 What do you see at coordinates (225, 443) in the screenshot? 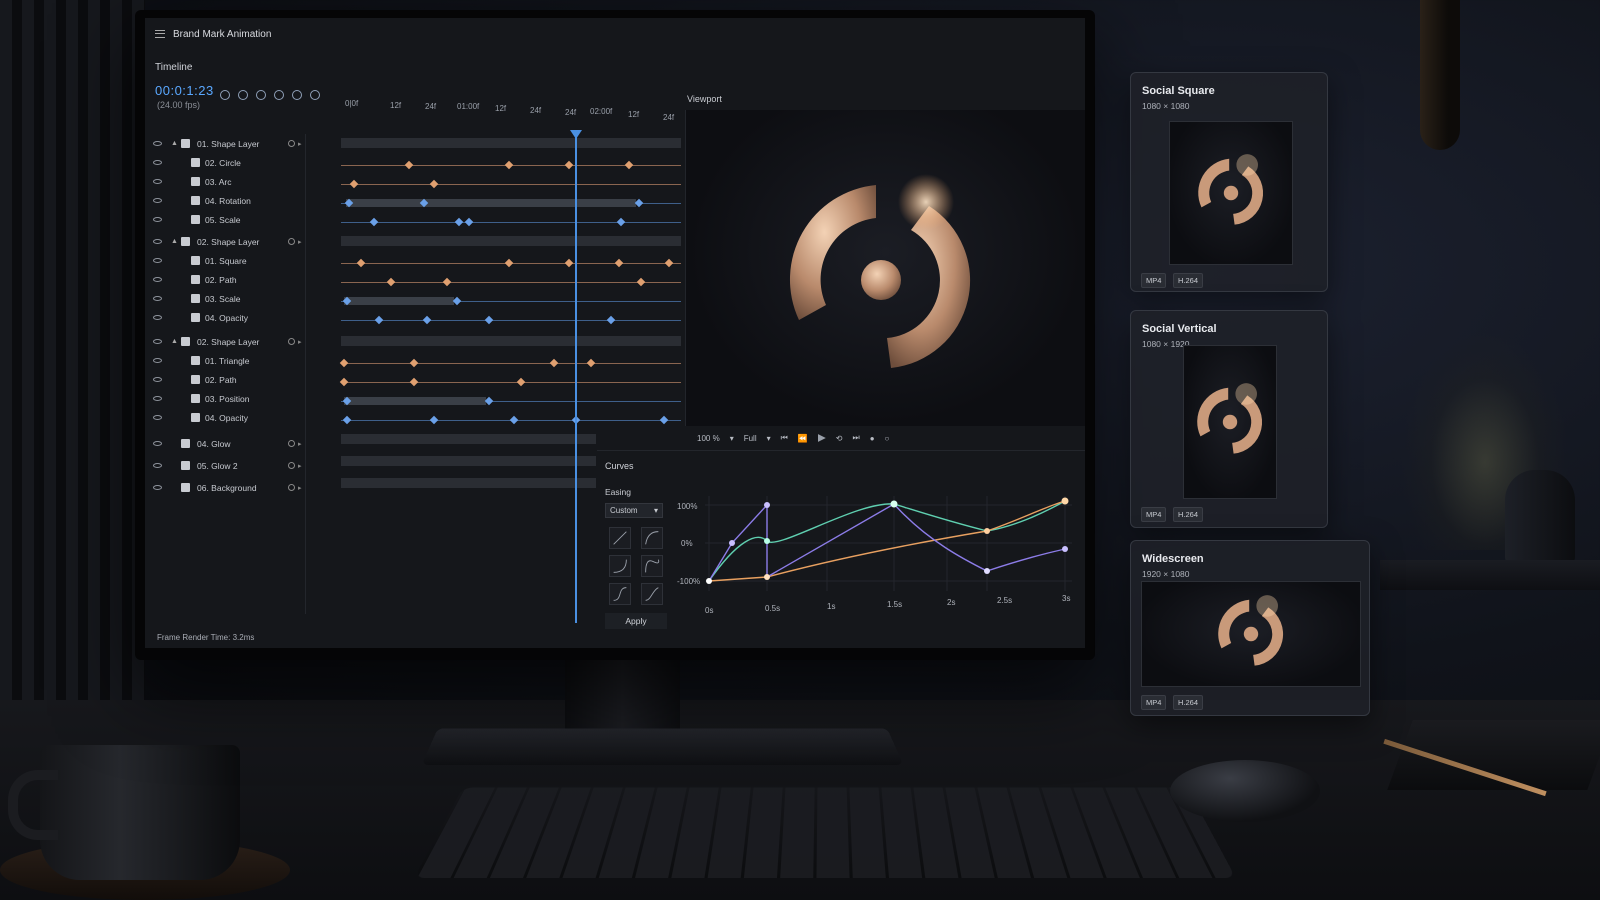
I see `layer-row: 04. Glow ▸` at bounding box center [225, 443].